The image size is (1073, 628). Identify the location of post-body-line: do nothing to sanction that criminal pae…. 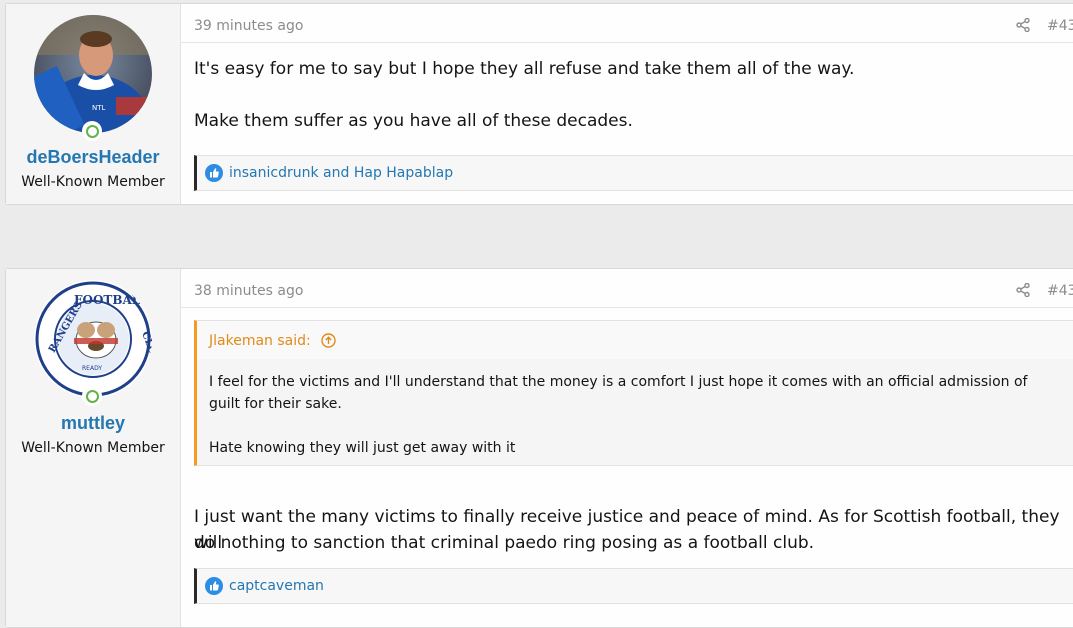
(504, 543).